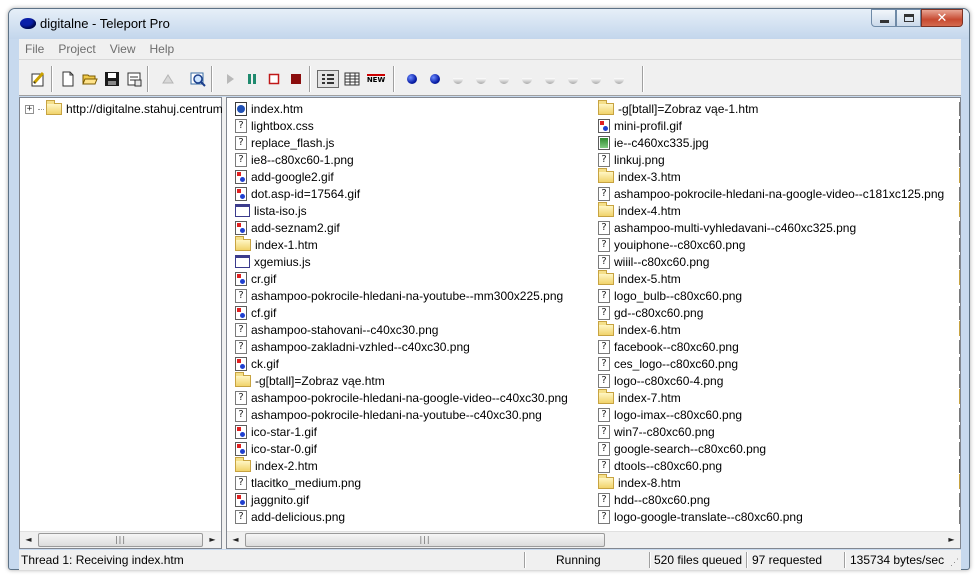 The image size is (978, 578). I want to click on tree-root-node: + http://digitalne.stahuj.centrum, so click(124, 108).